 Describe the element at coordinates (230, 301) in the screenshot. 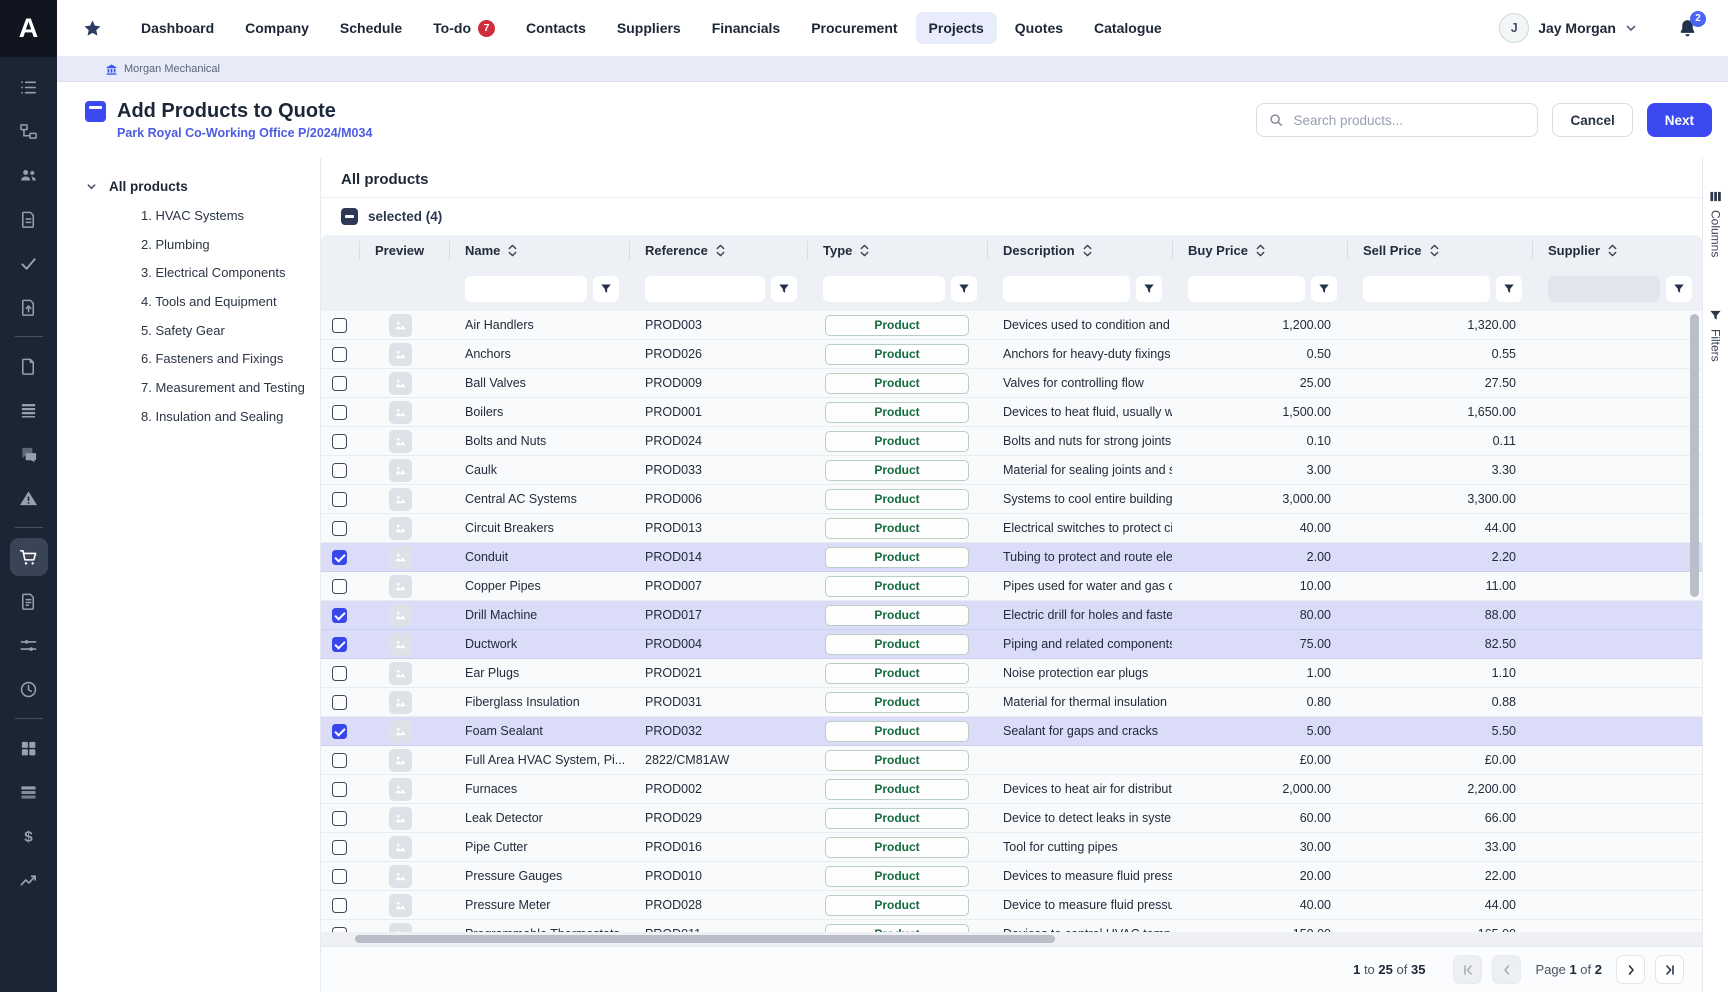

I see `category-item: 4. Tools and Equipment` at that location.